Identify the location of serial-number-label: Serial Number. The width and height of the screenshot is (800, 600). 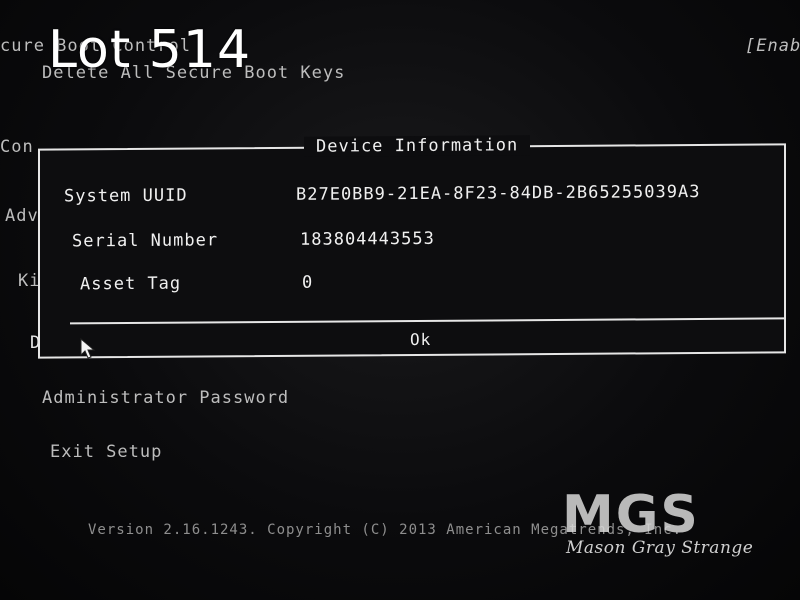
(145, 241).